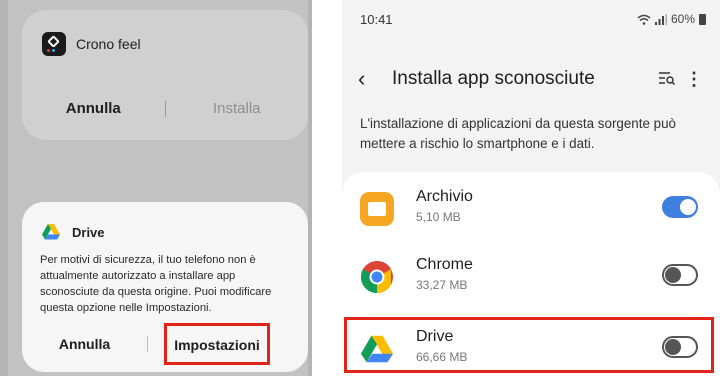  I want to click on drive-icon, so click(51, 232).